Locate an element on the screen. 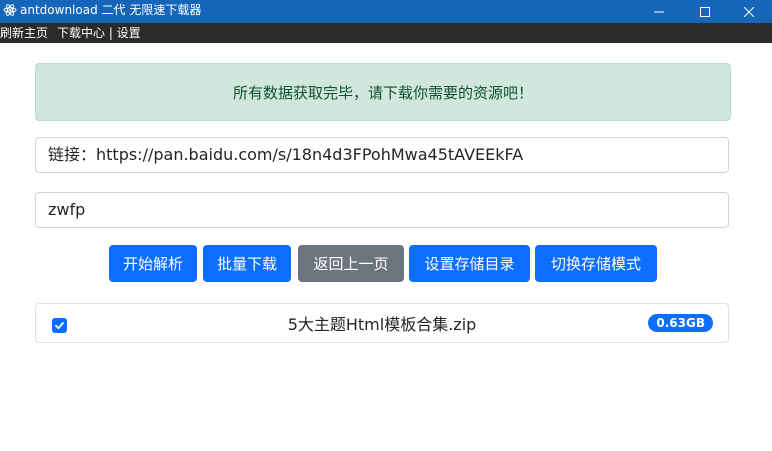  set-storage-dir-button: 设置存储目录 is located at coordinates (469, 263).